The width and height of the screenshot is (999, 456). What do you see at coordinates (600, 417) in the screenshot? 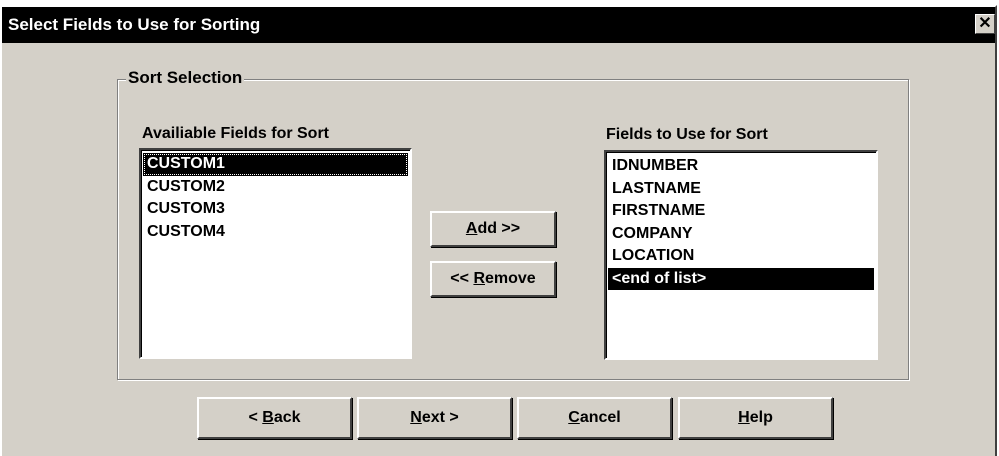
I see `cancel-label-rest: ancel` at bounding box center [600, 417].